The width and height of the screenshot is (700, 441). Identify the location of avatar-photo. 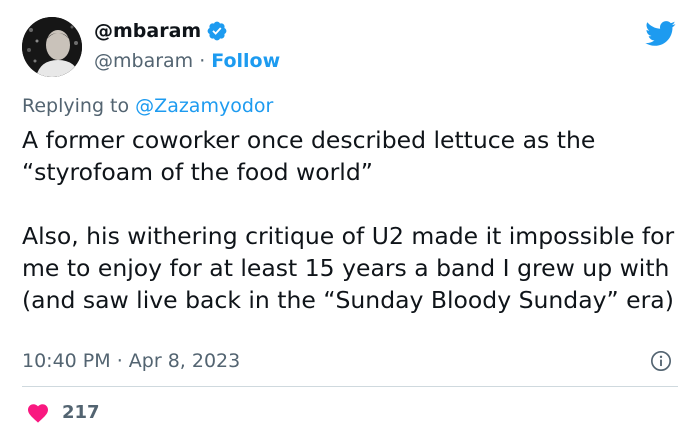
(52, 47).